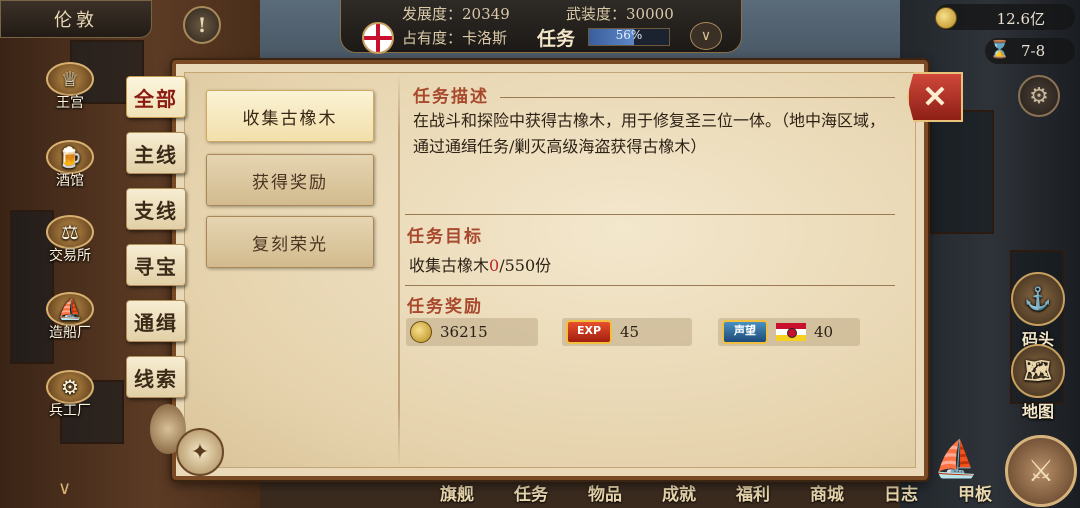 Image resolution: width=1080 pixels, height=508 pixels. I want to click on tab-all: 全部, so click(156, 97).